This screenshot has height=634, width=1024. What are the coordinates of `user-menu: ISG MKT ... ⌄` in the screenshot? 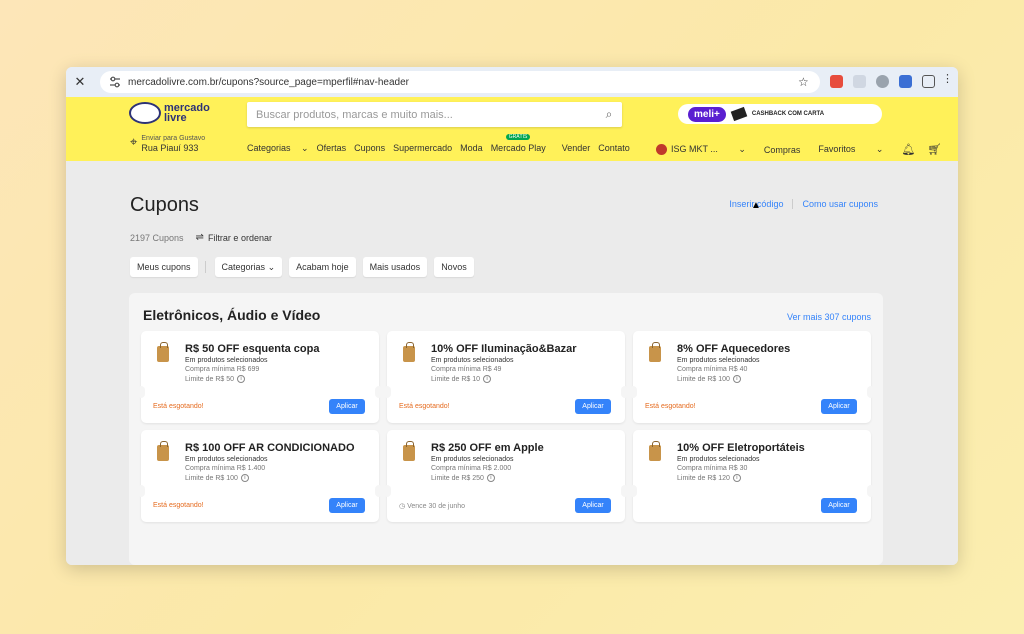 It's located at (708, 149).